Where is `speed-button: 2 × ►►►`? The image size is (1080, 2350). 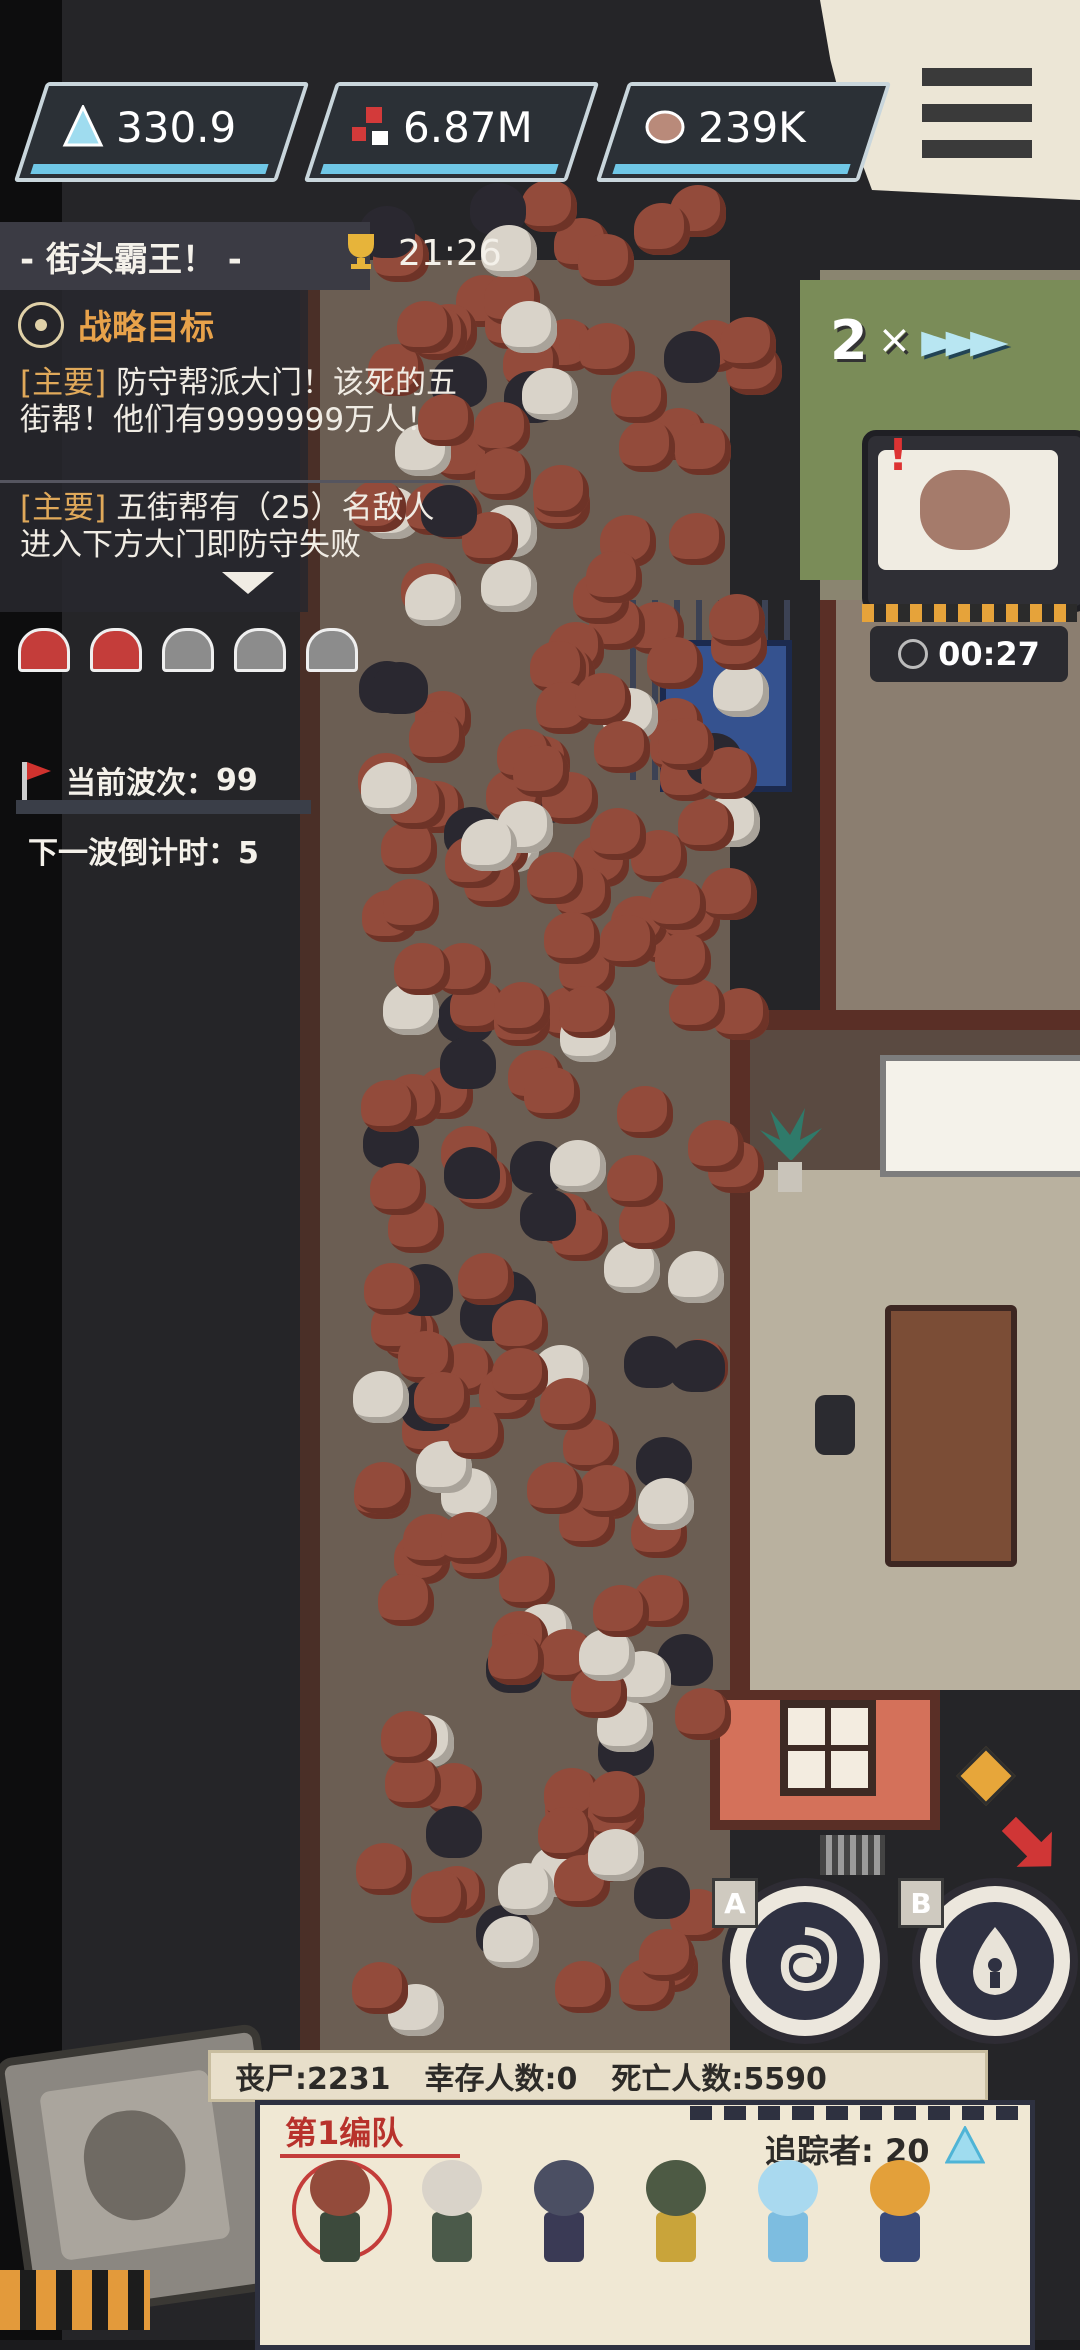 speed-button: 2 × ►►► is located at coordinates (950, 340).